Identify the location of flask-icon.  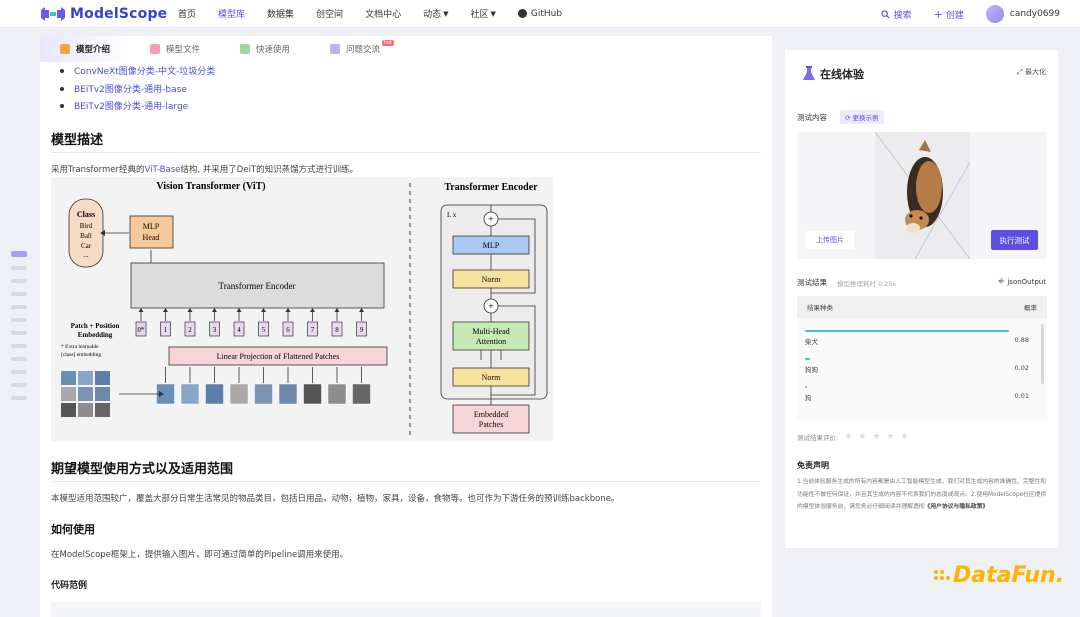
(809, 73).